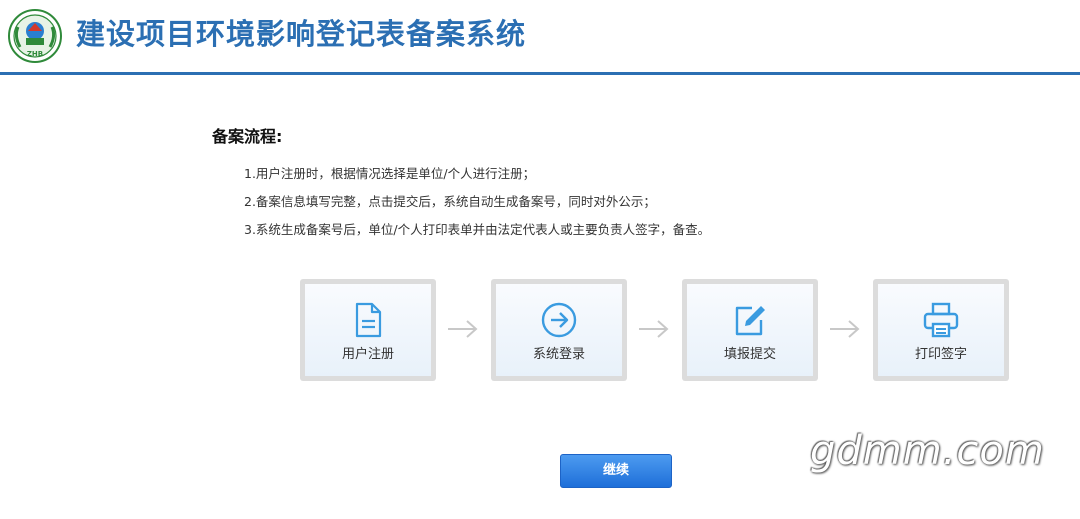 This screenshot has height=519, width=1080. What do you see at coordinates (367, 354) in the screenshot?
I see `flow-card-label: 用户注册` at bounding box center [367, 354].